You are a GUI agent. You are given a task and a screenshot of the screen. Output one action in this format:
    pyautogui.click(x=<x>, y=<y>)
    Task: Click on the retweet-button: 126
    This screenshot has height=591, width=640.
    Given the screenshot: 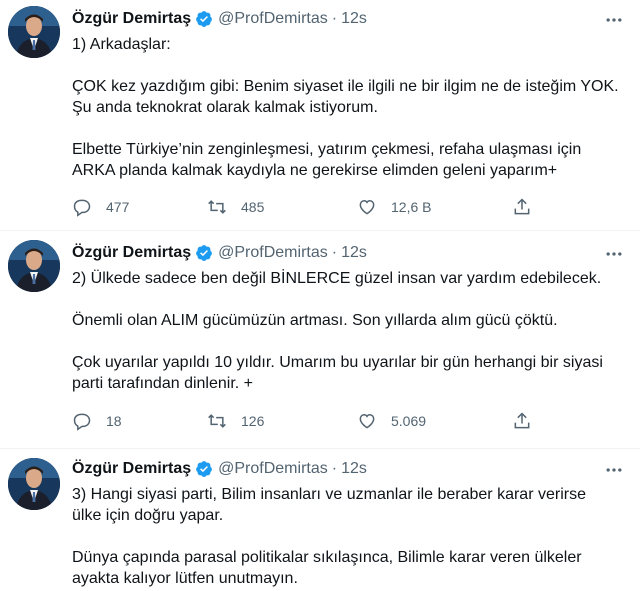 What is the action you would take?
    pyautogui.click(x=235, y=421)
    